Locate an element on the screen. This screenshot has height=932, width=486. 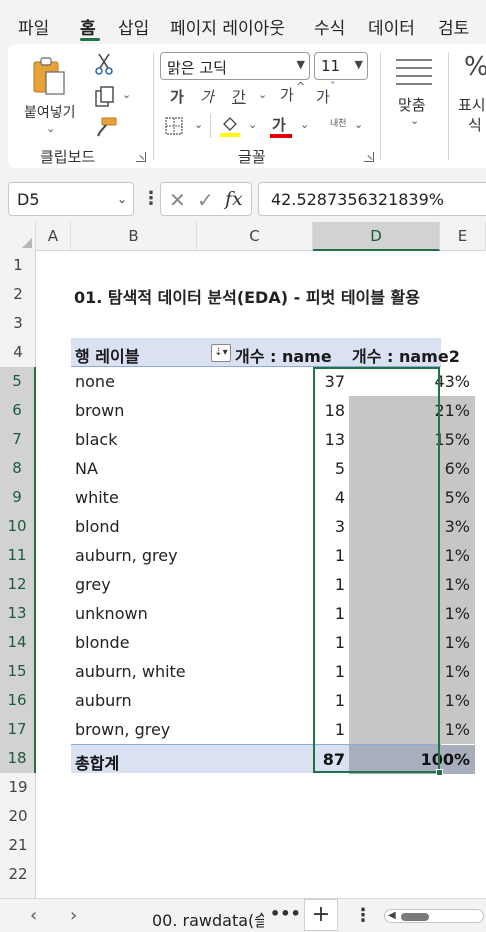
phonetic-chevron-icon: ⌄ is located at coordinates (358, 124).